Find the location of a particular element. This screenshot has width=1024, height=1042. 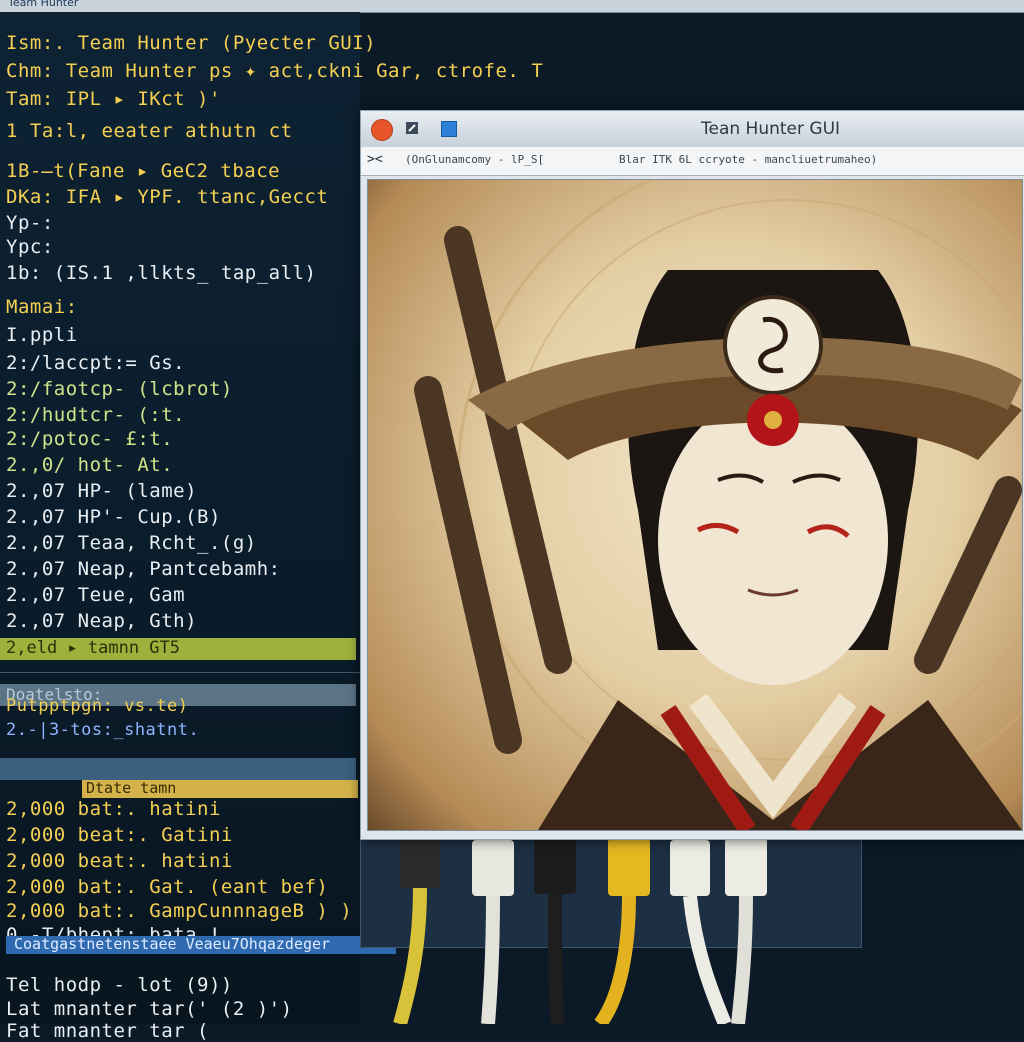

address-path-detail: Blar ITK 6L ccryote - mancliuetrumaheo) is located at coordinates (748, 159).